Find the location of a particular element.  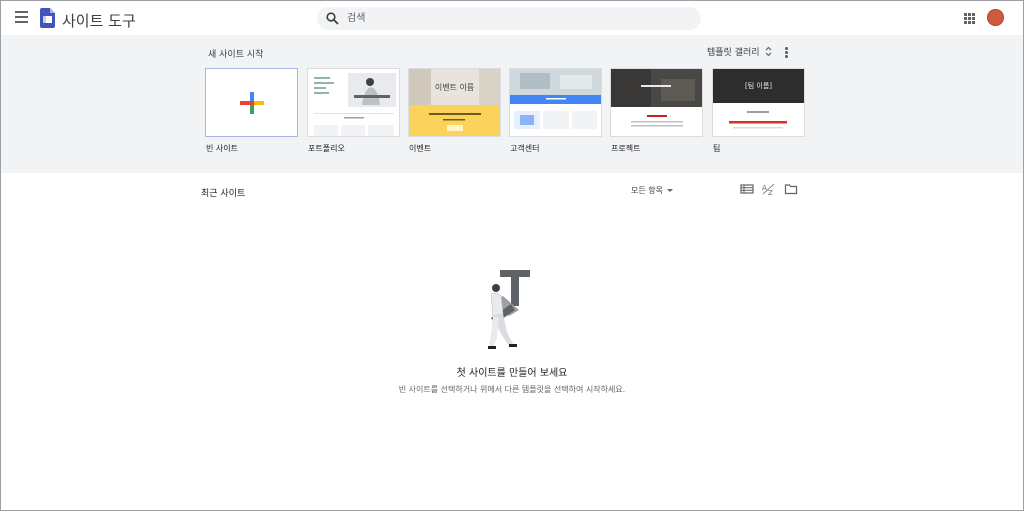

template-help-center is located at coordinates (555, 102).